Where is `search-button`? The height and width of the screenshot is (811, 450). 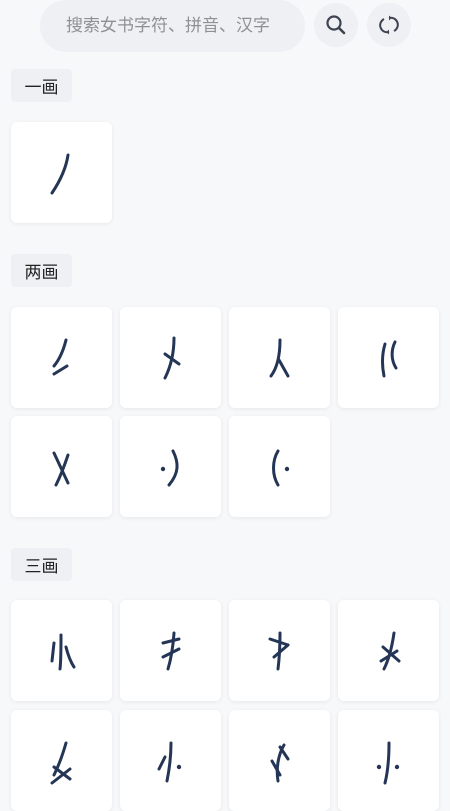 search-button is located at coordinates (336, 25).